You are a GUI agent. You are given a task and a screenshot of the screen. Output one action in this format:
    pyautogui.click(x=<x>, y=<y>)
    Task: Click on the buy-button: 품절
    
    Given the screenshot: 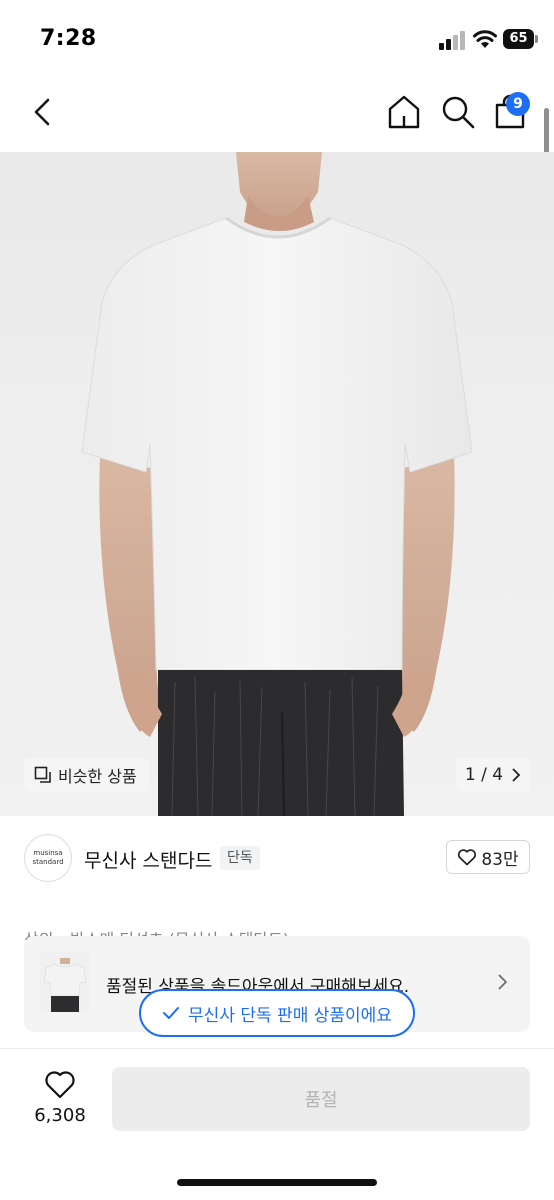 What is the action you would take?
    pyautogui.click(x=321, y=1099)
    